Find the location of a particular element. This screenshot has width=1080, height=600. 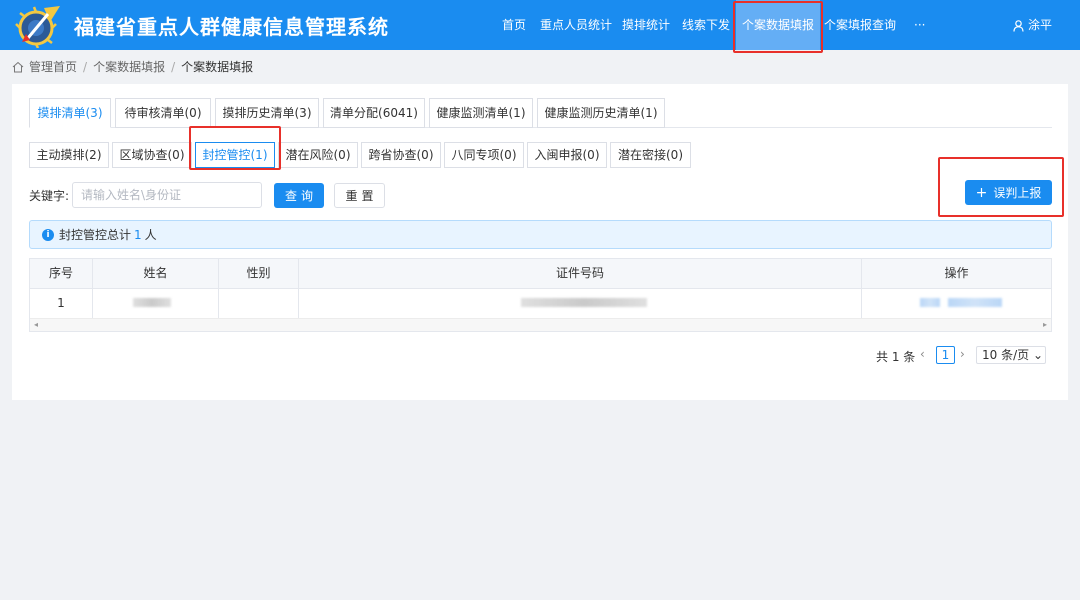

tab-potential-risk: 潜在风险(0) is located at coordinates (318, 155).